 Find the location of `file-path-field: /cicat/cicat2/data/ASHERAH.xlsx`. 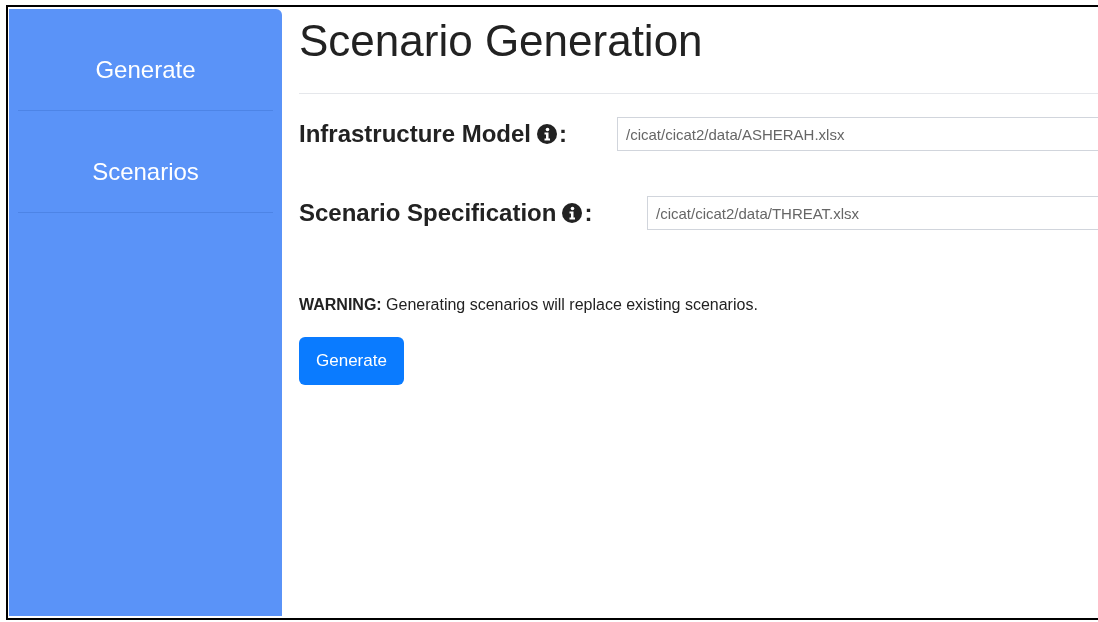

file-path-field: /cicat/cicat2/data/ASHERAH.xlsx is located at coordinates (857, 134).